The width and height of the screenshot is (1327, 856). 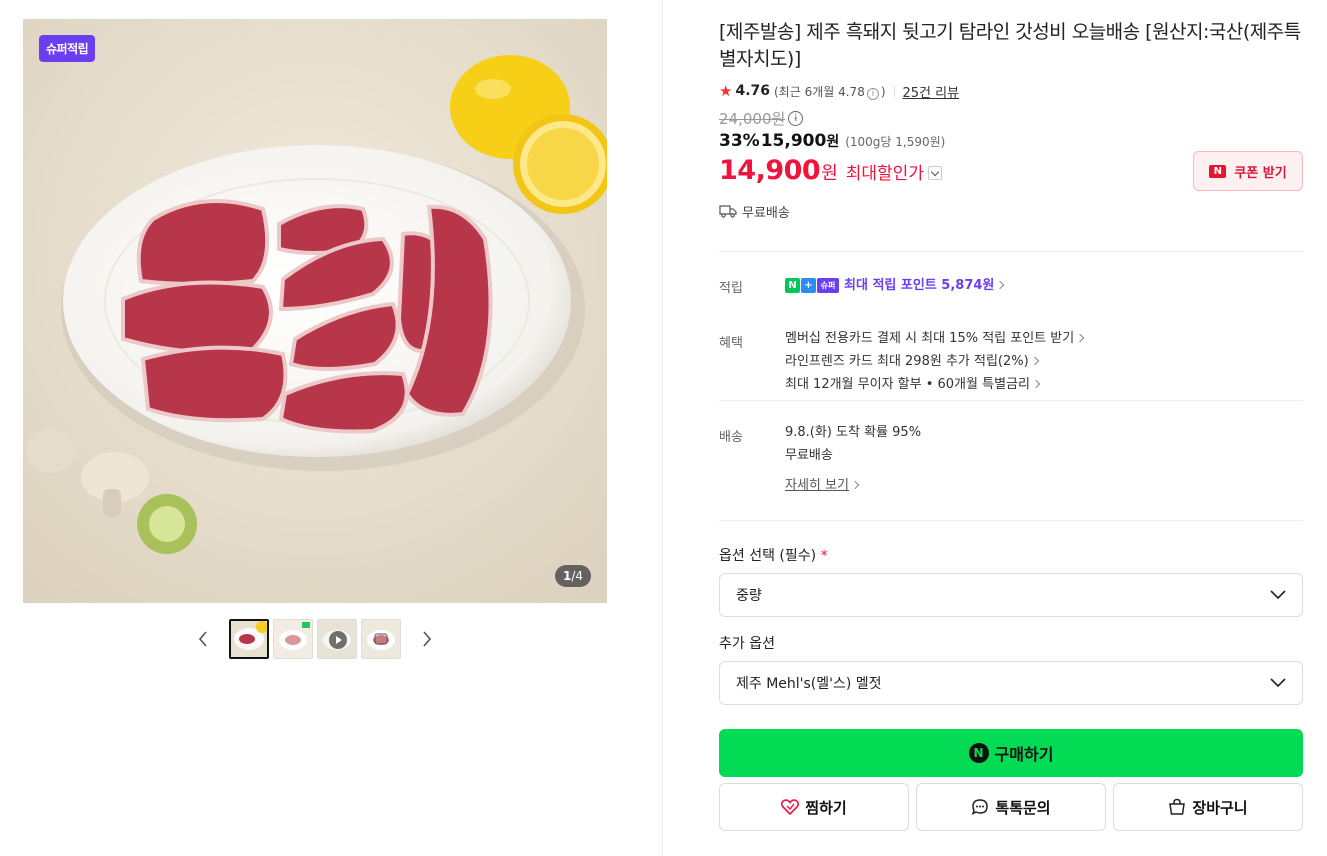 What do you see at coordinates (809, 455) in the screenshot?
I see `delivery-fee: 무료배송` at bounding box center [809, 455].